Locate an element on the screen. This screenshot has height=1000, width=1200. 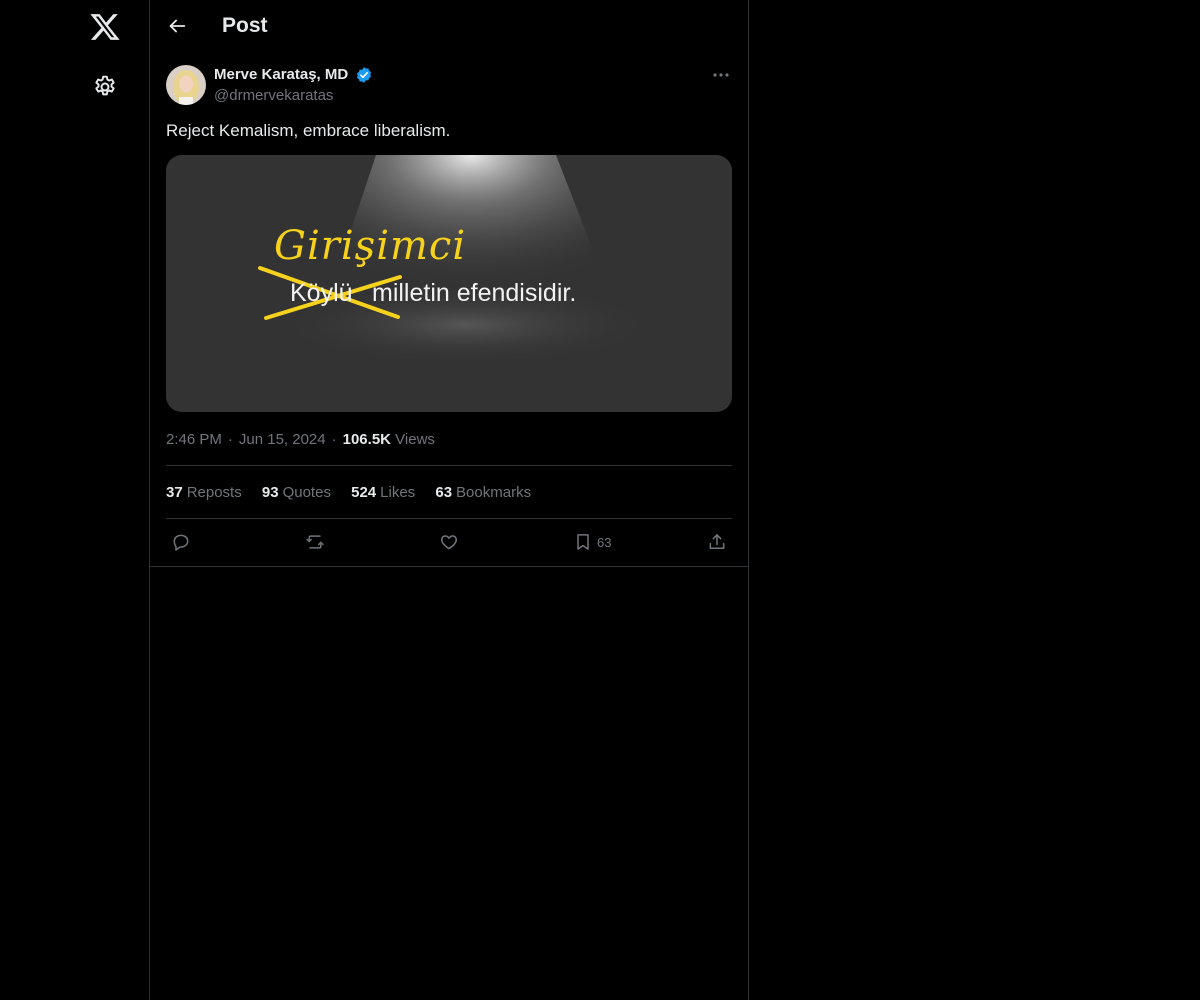
reposts-stat: 37 Reposts is located at coordinates (204, 492).